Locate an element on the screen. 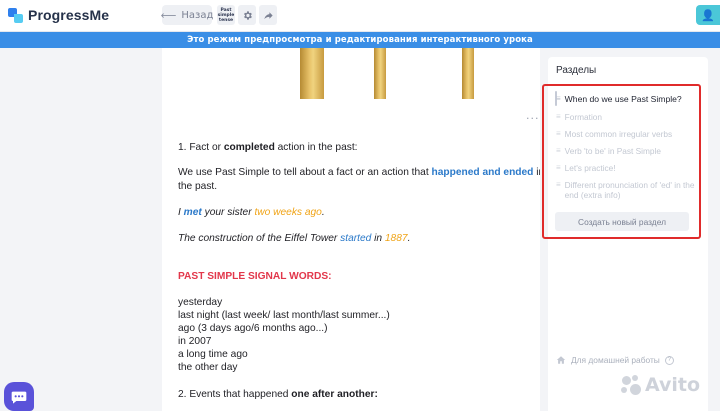  rule-heading-1: 1. Fact or completed action in the past: is located at coordinates (268, 147).